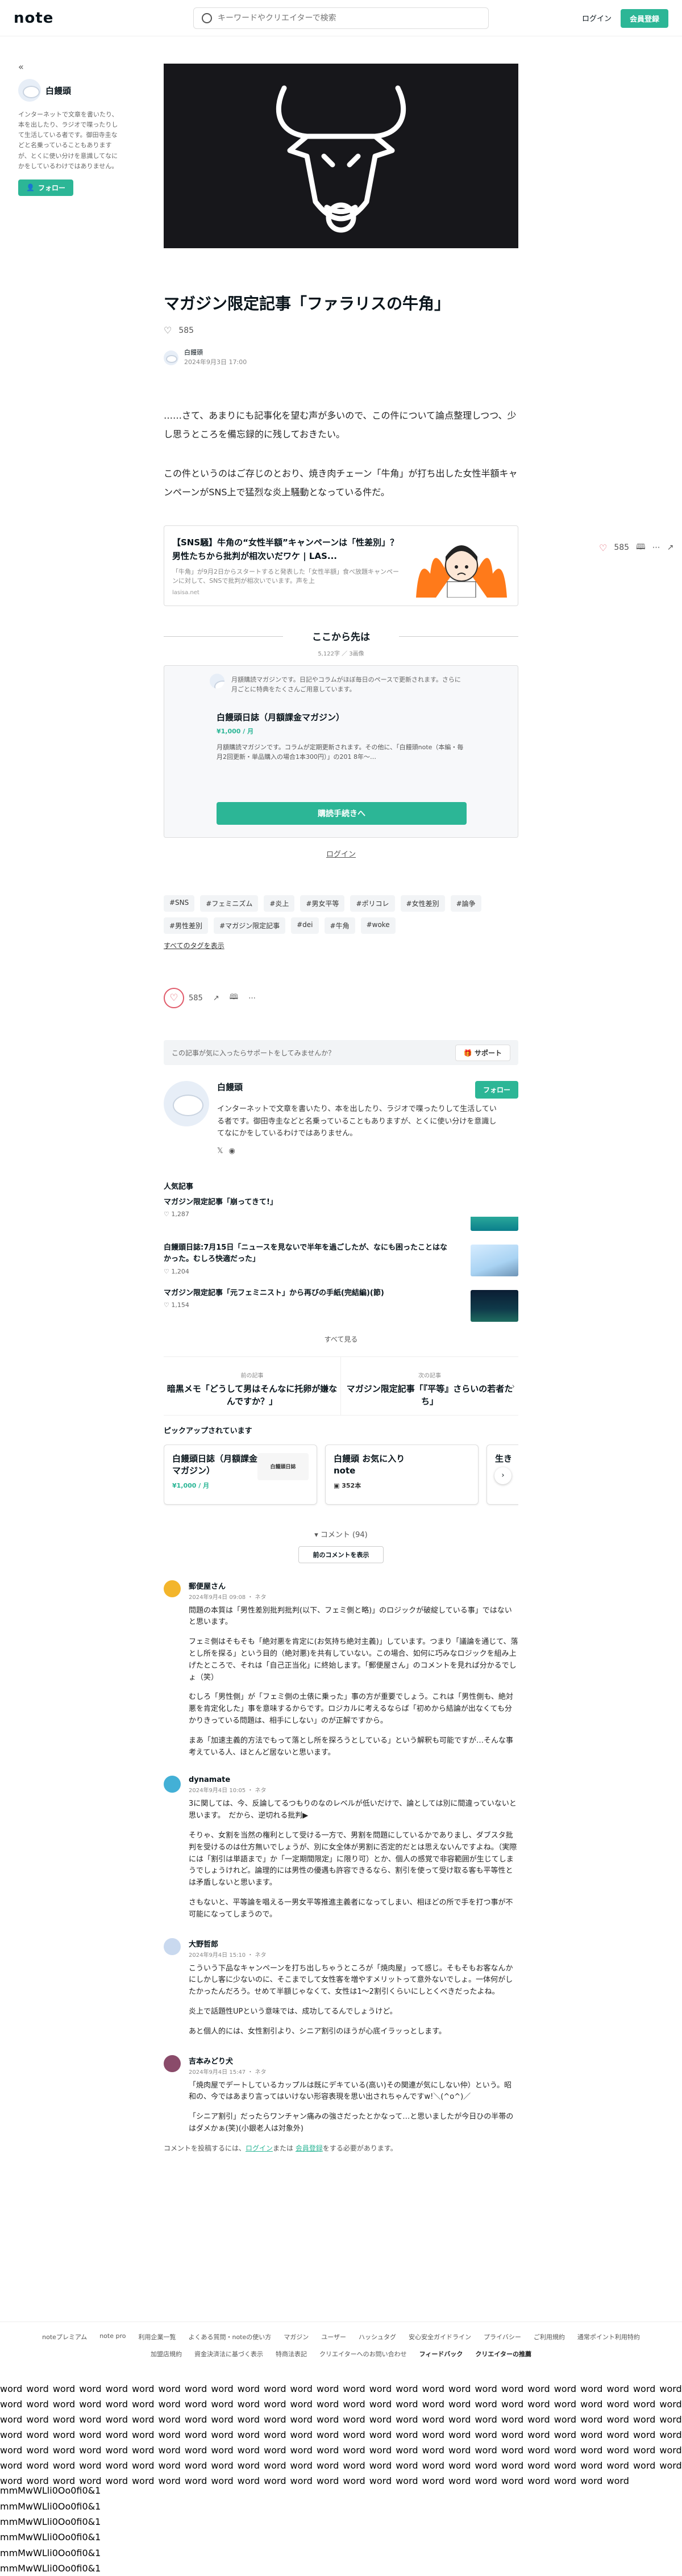  What do you see at coordinates (353, 2060) in the screenshot?
I see `comment-author: 吉本みどり犬` at bounding box center [353, 2060].